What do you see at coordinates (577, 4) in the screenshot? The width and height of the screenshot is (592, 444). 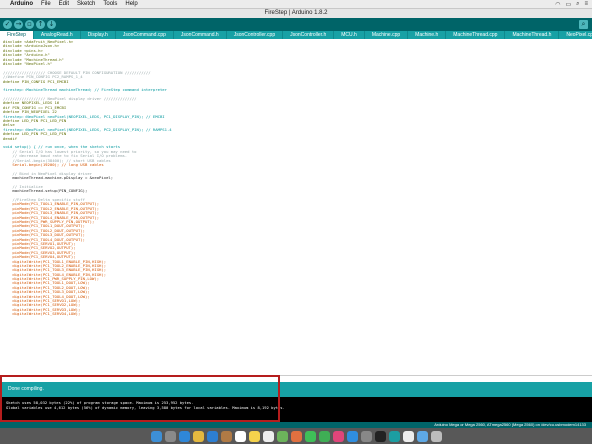 I see `search-icon: ⌕` at bounding box center [577, 4].